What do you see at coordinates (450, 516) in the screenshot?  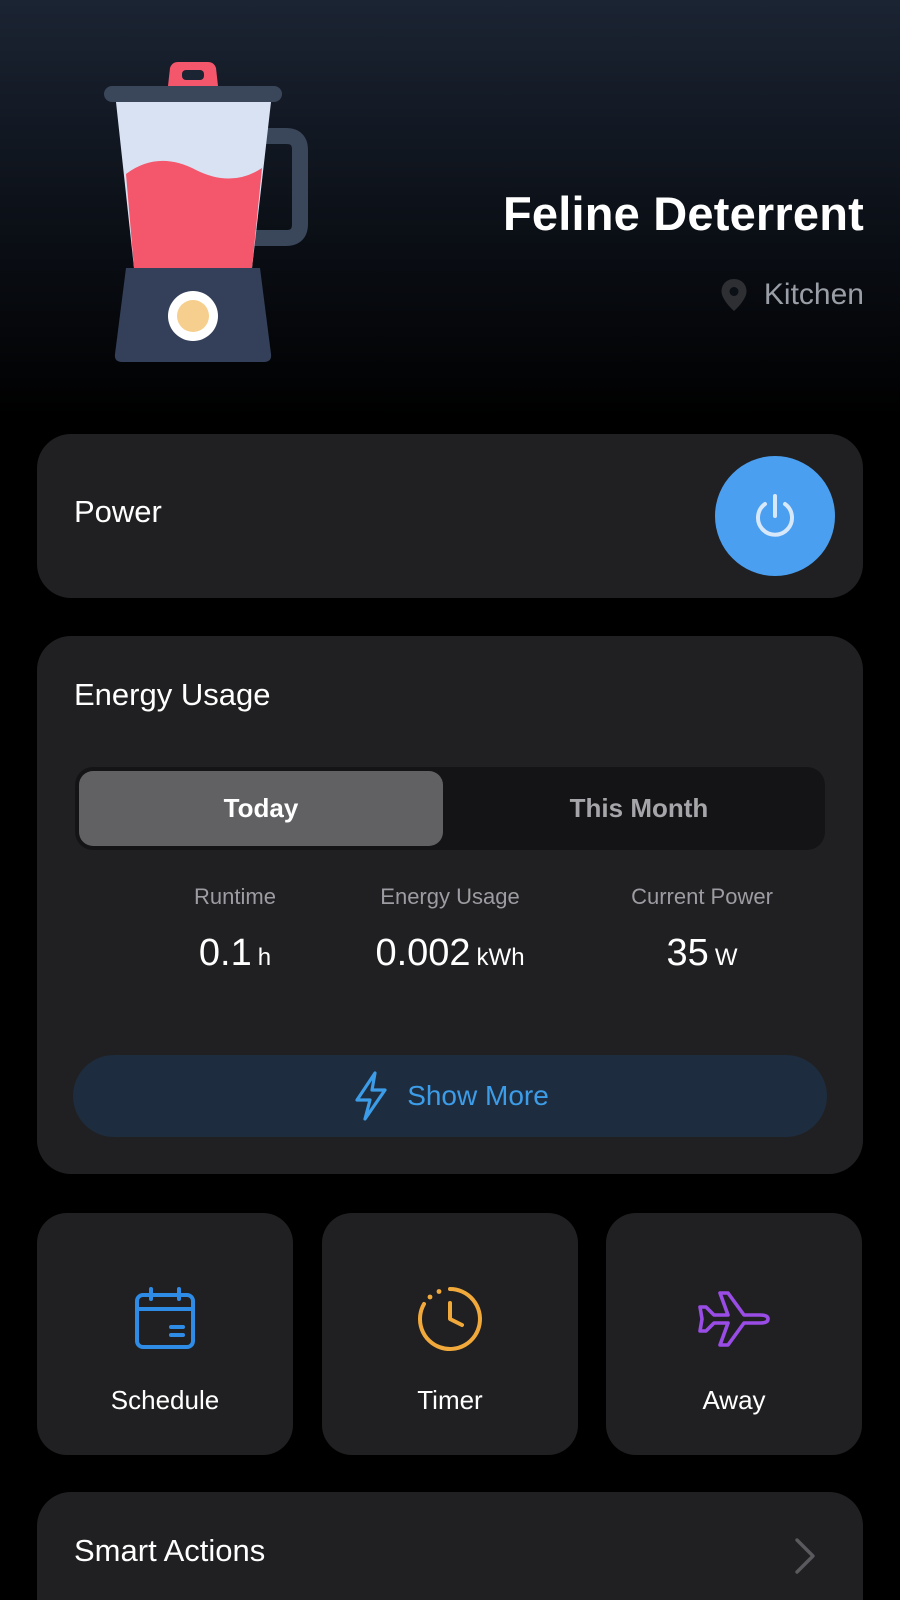 I see `power-card: Power` at bounding box center [450, 516].